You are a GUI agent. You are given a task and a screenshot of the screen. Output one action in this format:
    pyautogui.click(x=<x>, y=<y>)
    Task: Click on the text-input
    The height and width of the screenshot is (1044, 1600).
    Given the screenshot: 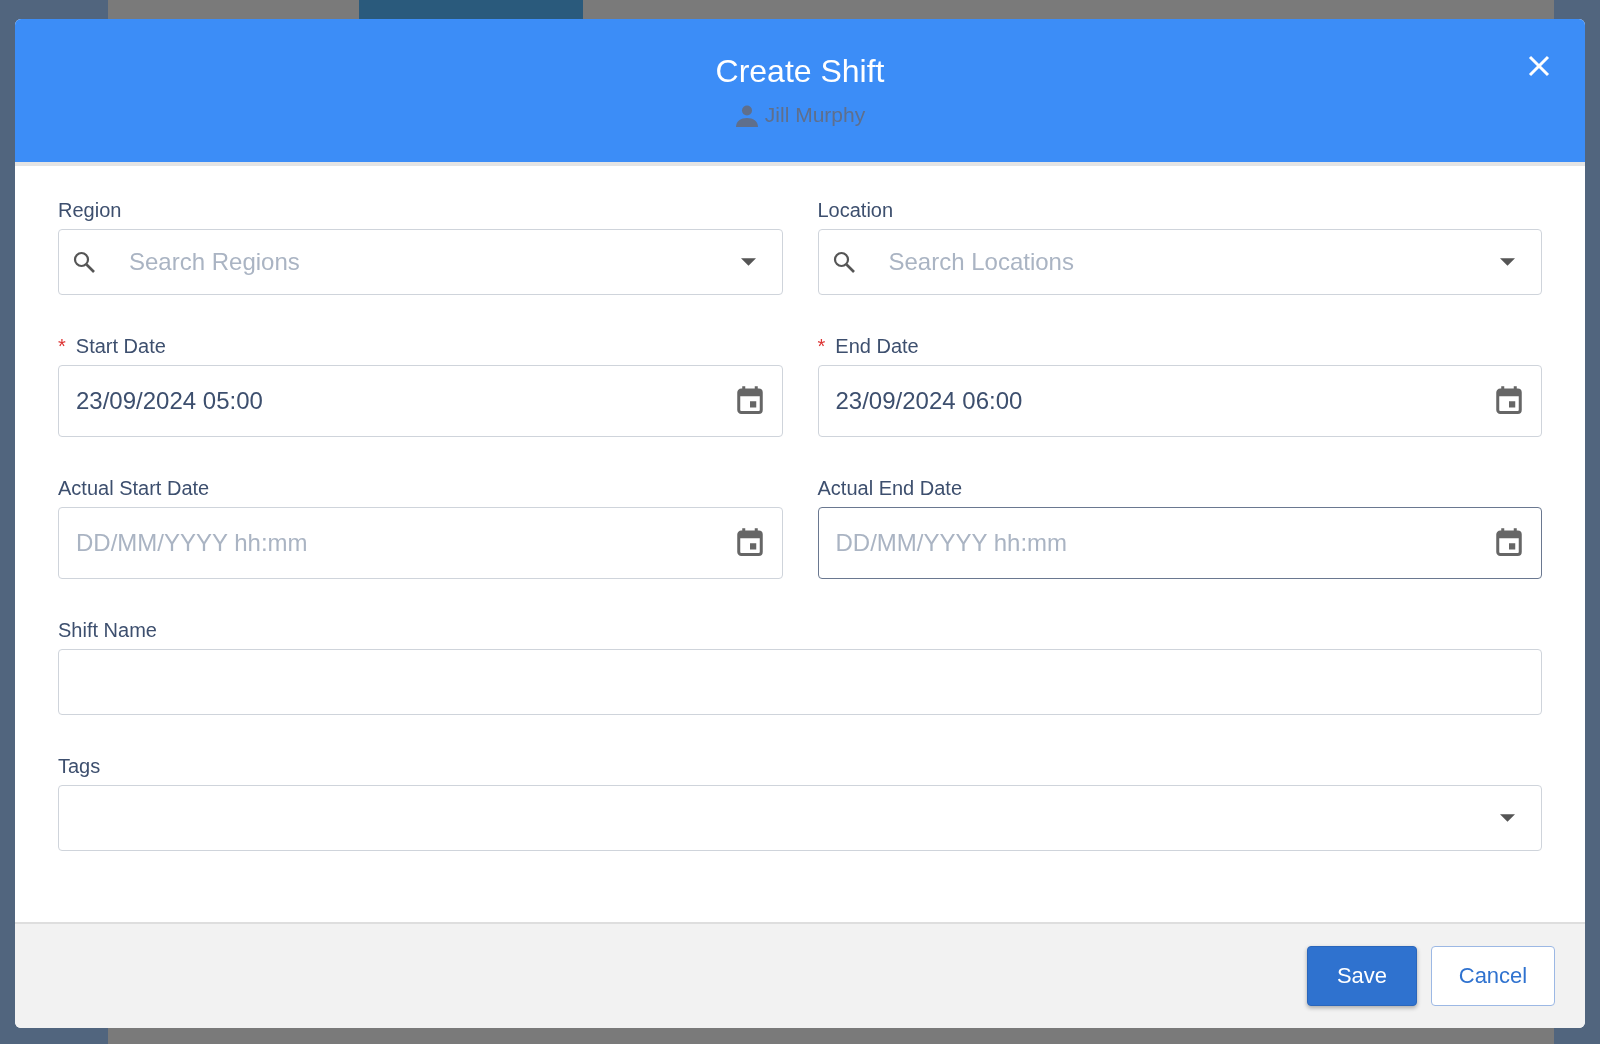 What is the action you would take?
    pyautogui.click(x=800, y=682)
    